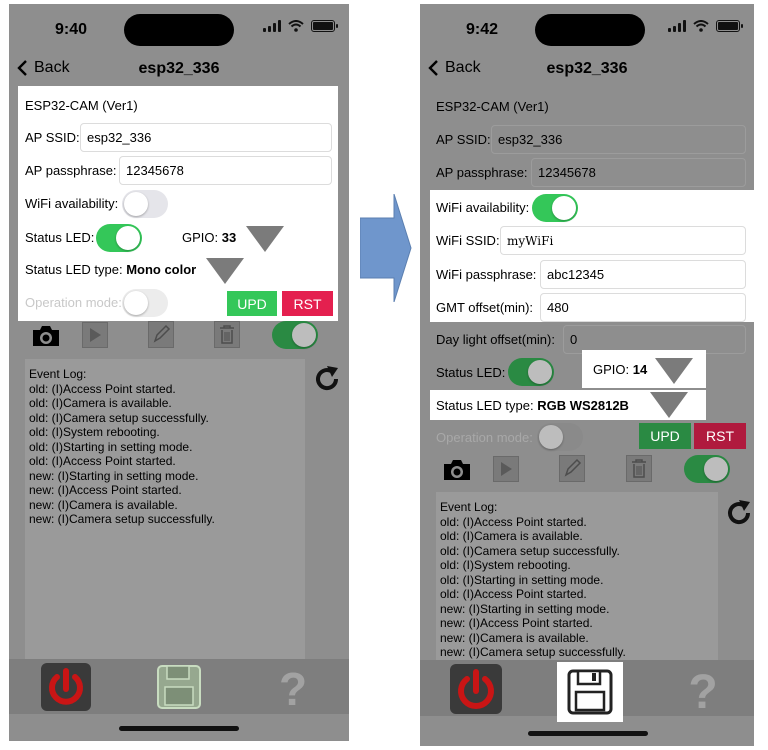  Describe the element at coordinates (583, 405) in the screenshot. I see `led-type-value: RGB WS2812B` at that location.